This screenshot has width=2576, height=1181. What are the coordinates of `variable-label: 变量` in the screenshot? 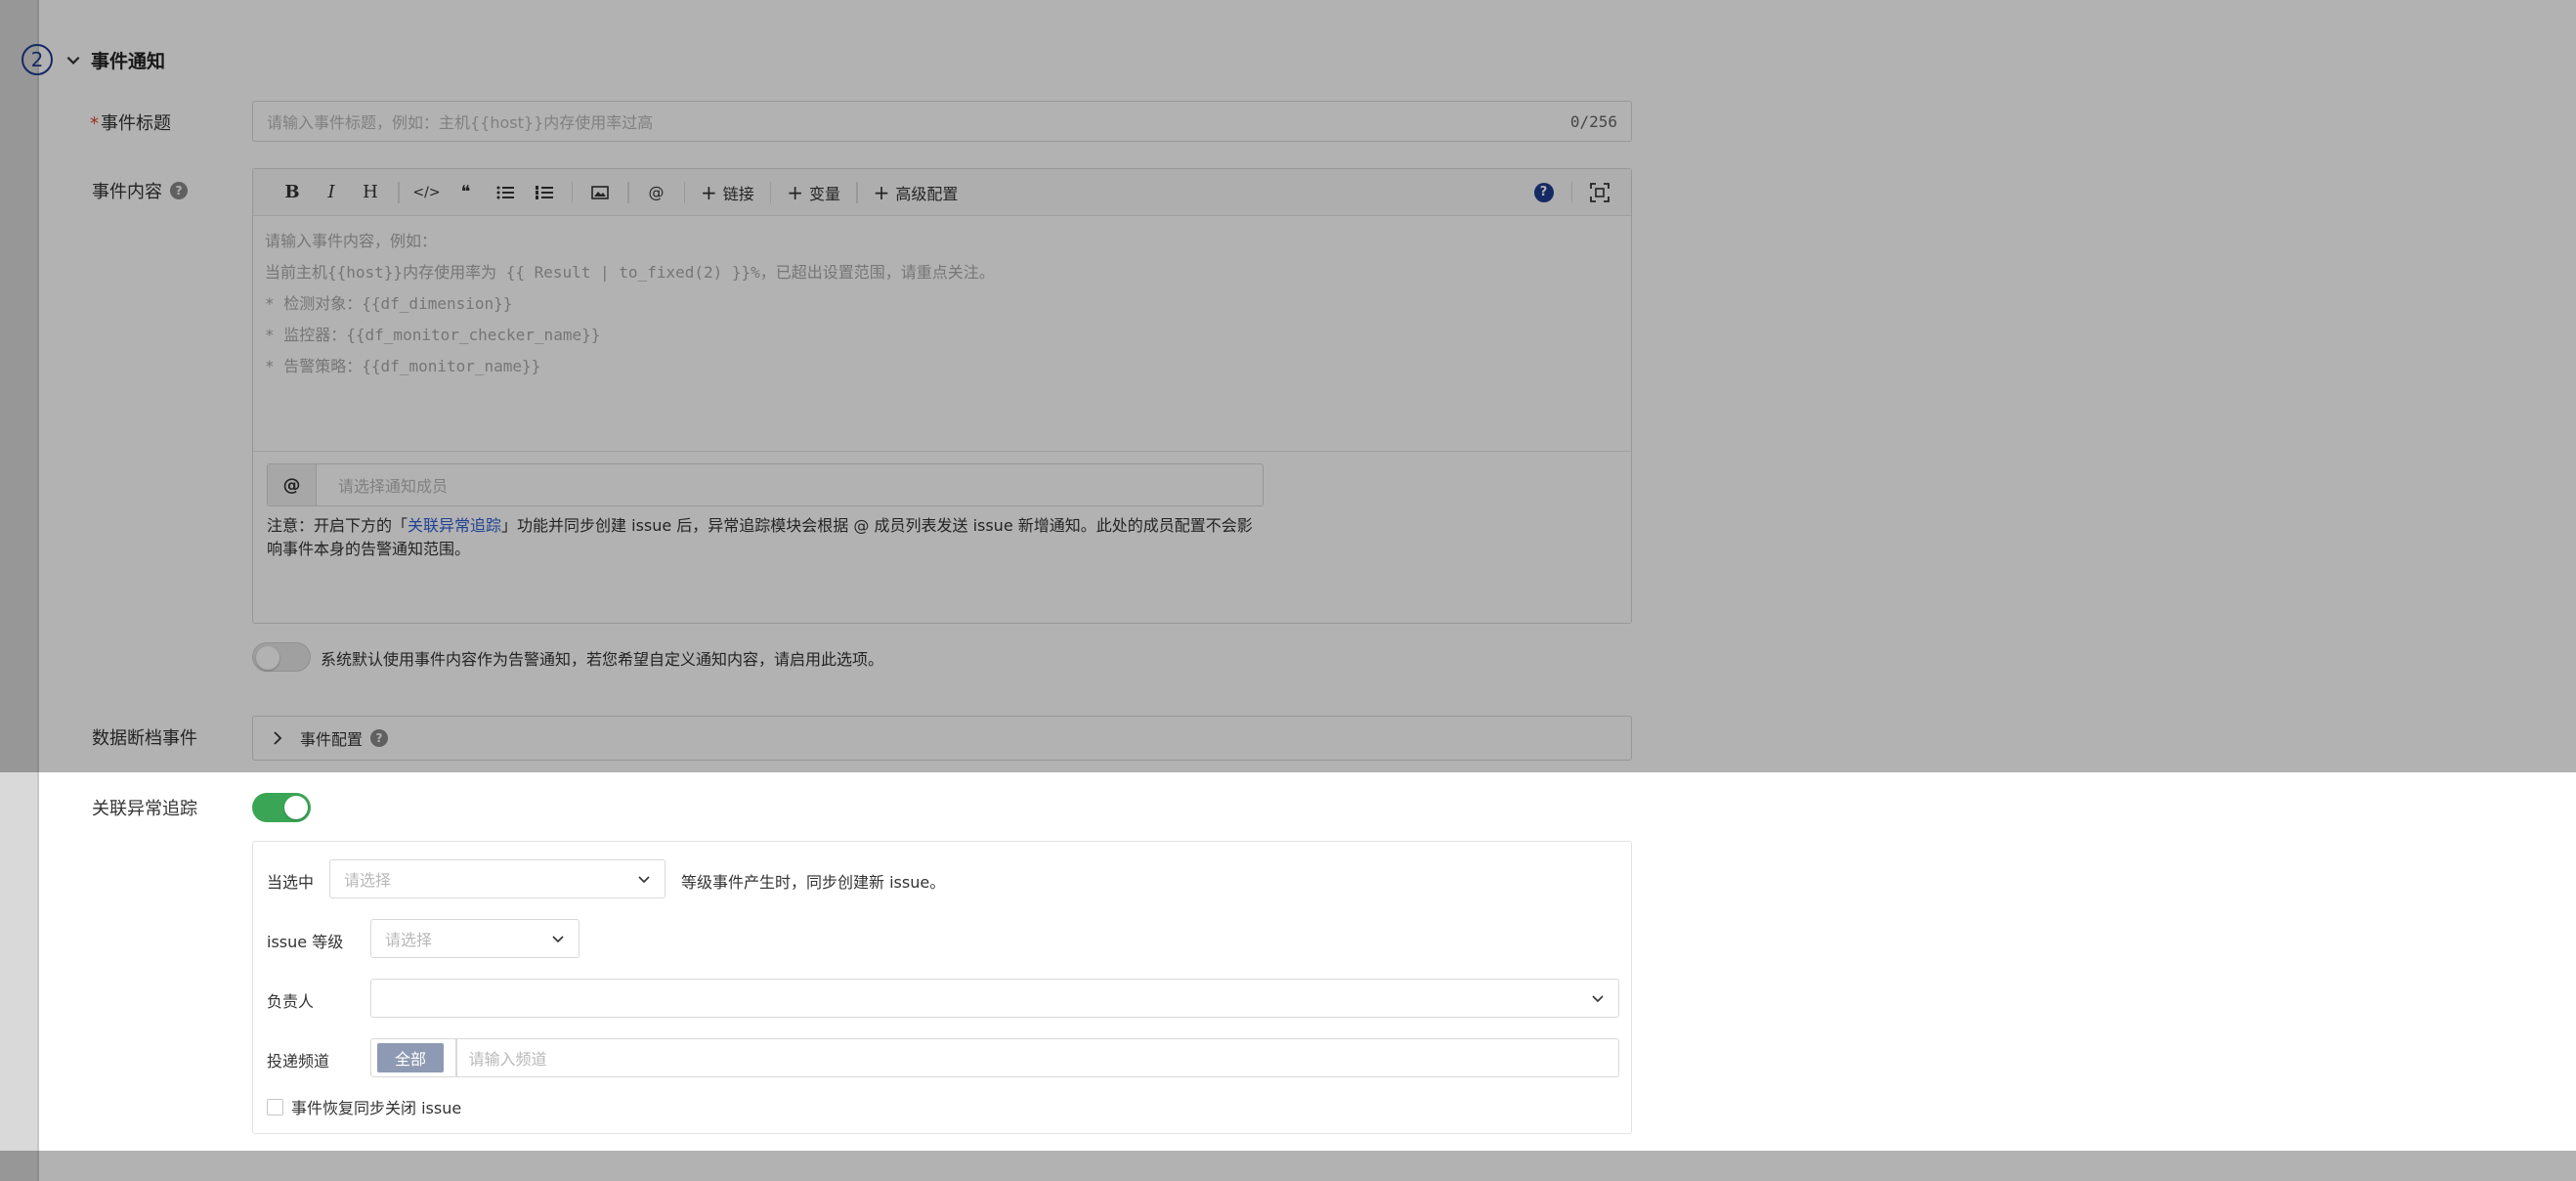 It's located at (825, 193).